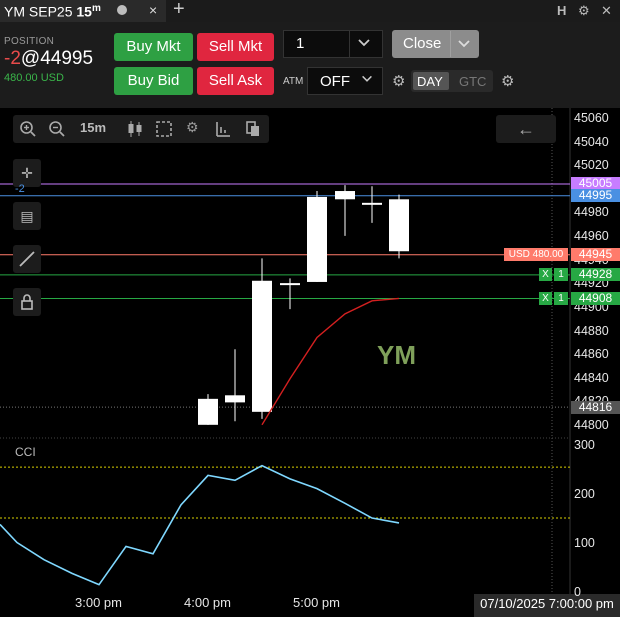 This screenshot has width=620, height=617. Describe the element at coordinates (591, 236) in the screenshot. I see `price-tick-label: 44960` at that location.